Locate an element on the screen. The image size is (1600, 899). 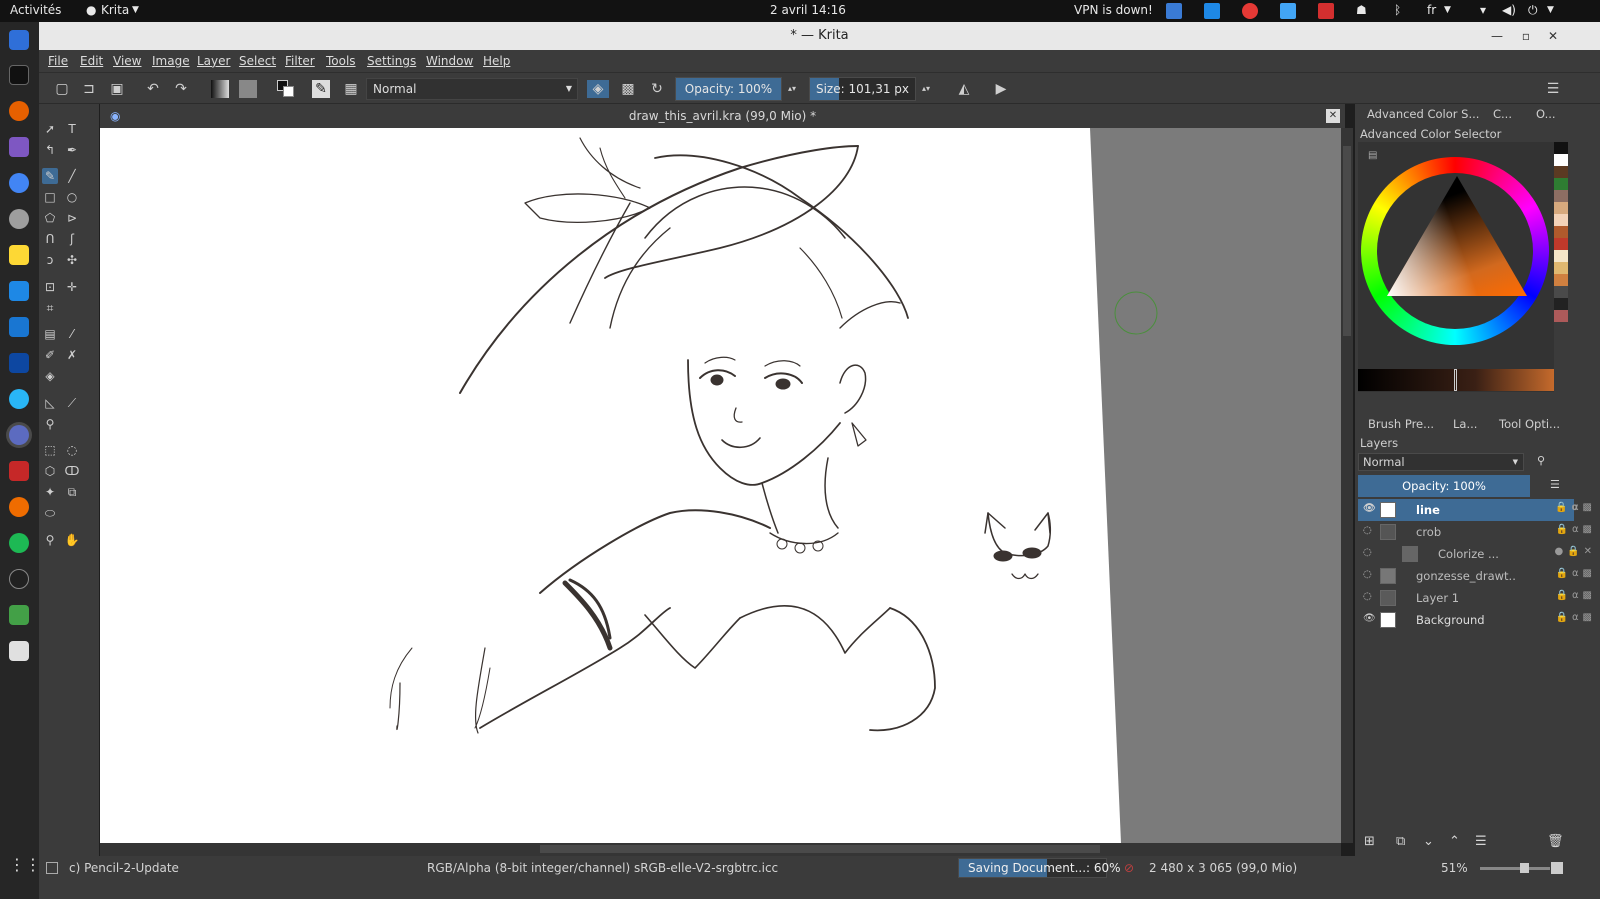
mirror-horizontal-icon: ◭ is located at coordinates (964, 89).